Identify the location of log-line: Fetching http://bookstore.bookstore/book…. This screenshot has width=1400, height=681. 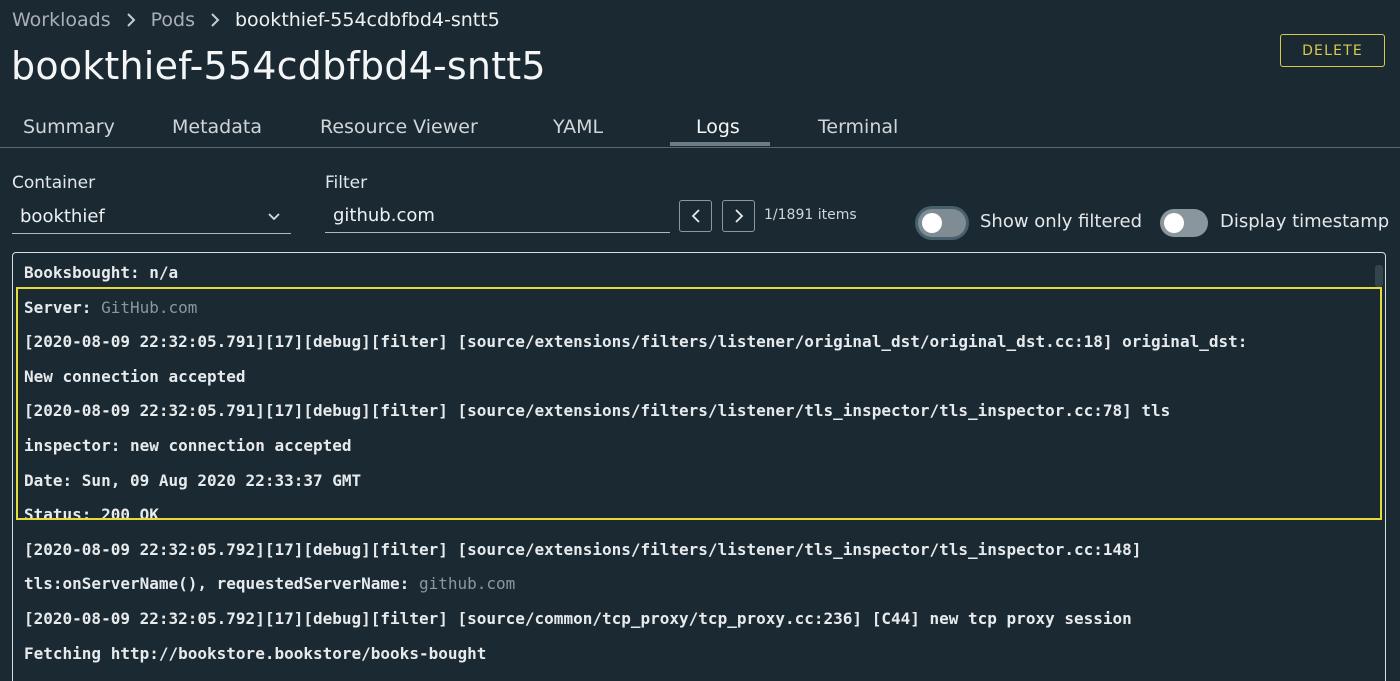
(255, 653).